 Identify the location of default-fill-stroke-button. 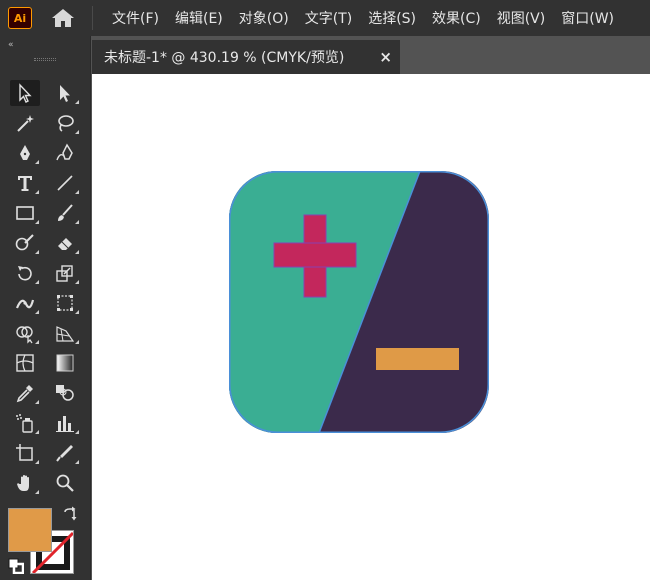
(16, 566).